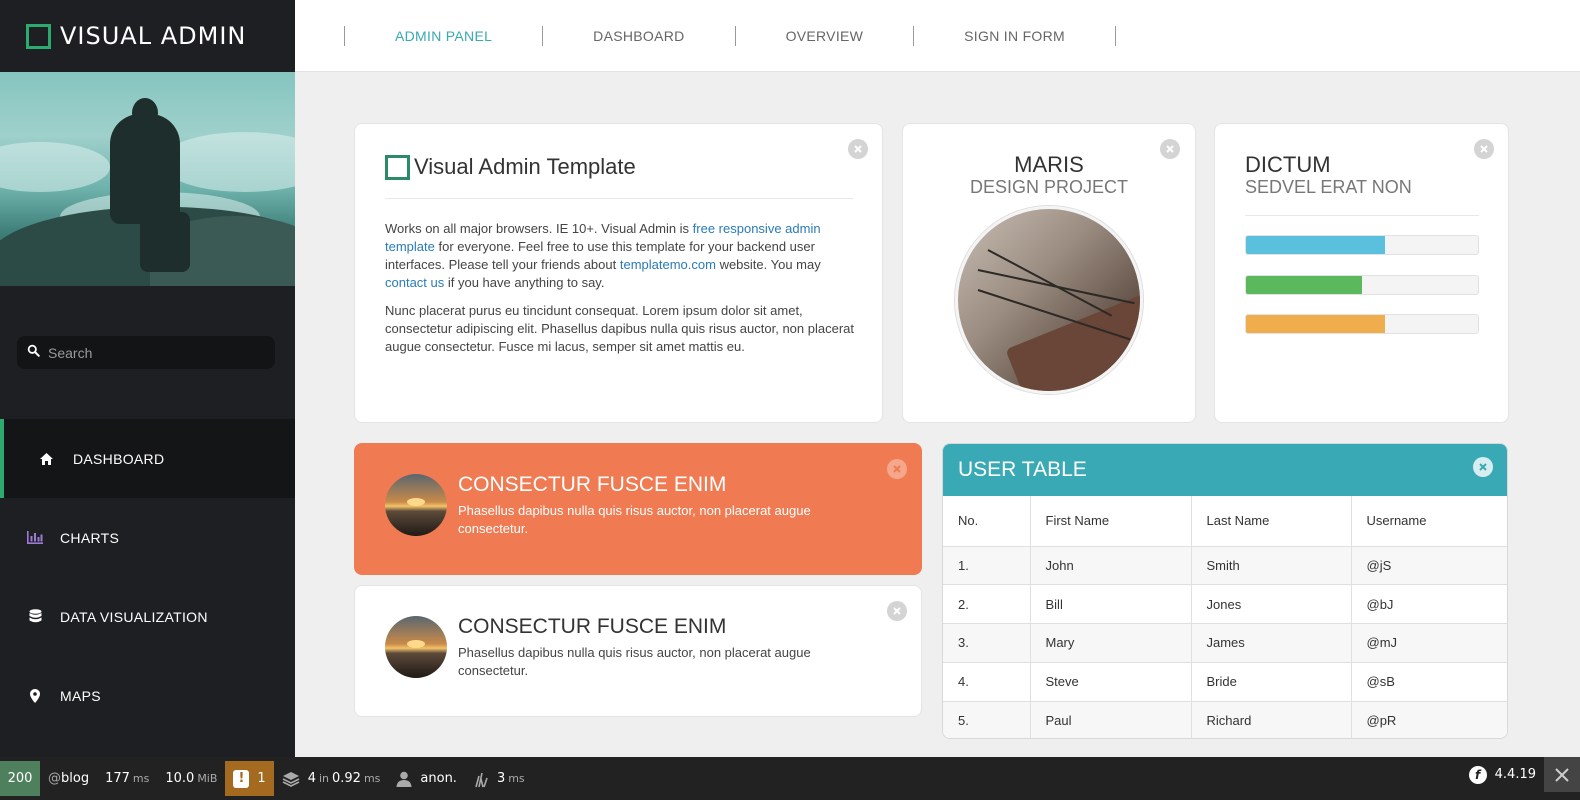  What do you see at coordinates (80, 695) in the screenshot?
I see `sidebar-item-label: MAPS` at bounding box center [80, 695].